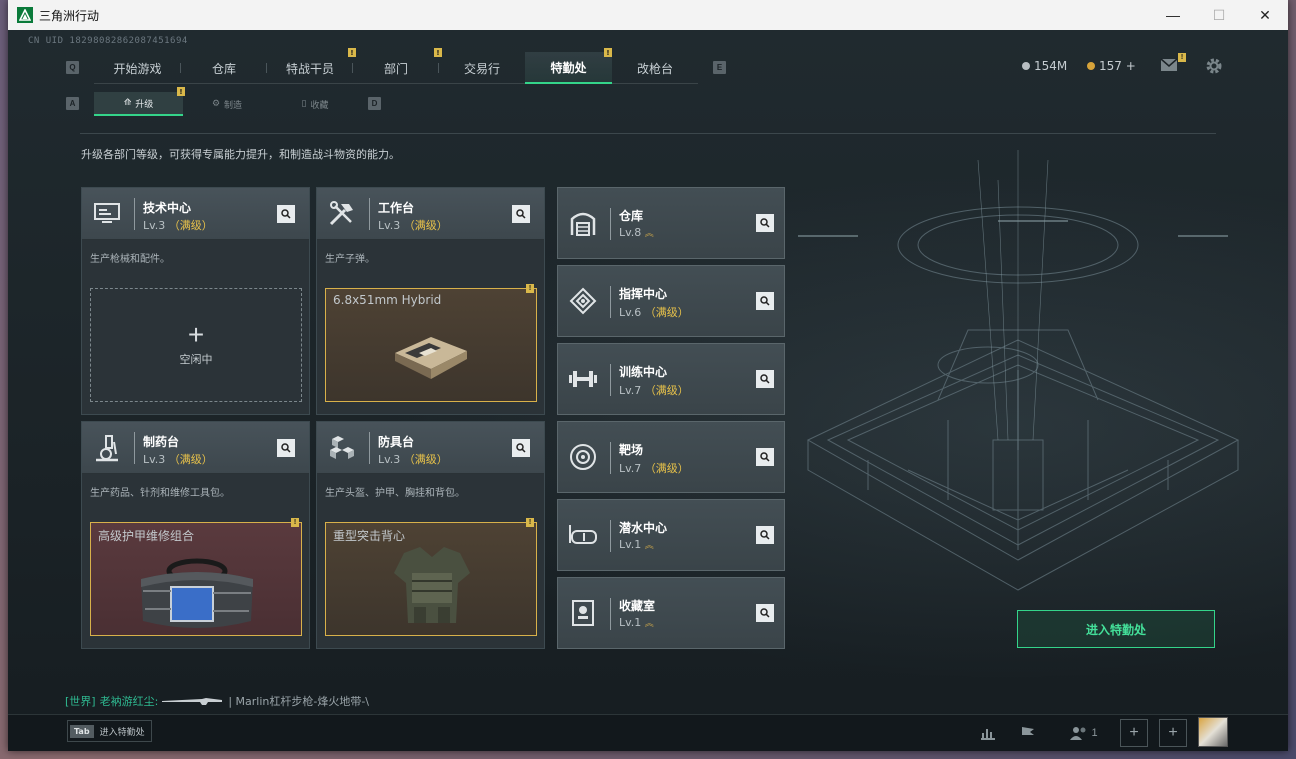 The image size is (1296, 759). Describe the element at coordinates (583, 301) in the screenshot. I see `command-icon` at that location.